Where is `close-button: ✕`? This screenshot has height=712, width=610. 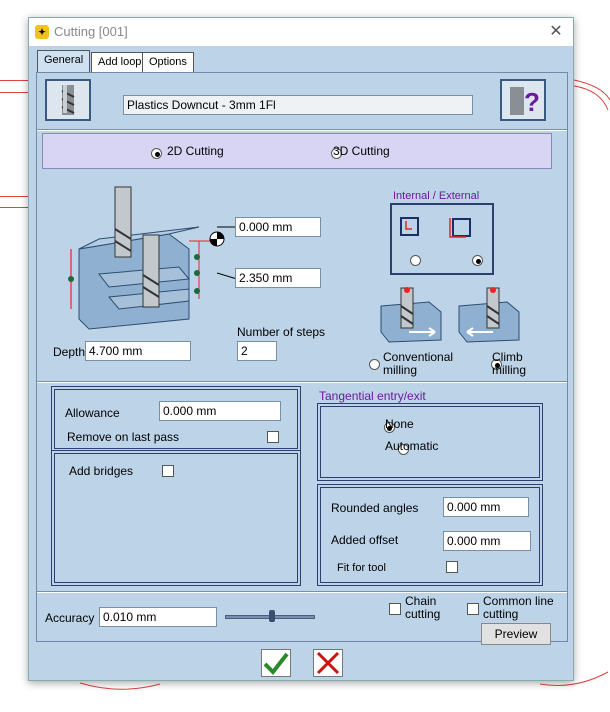 close-button: ✕ is located at coordinates (556, 32).